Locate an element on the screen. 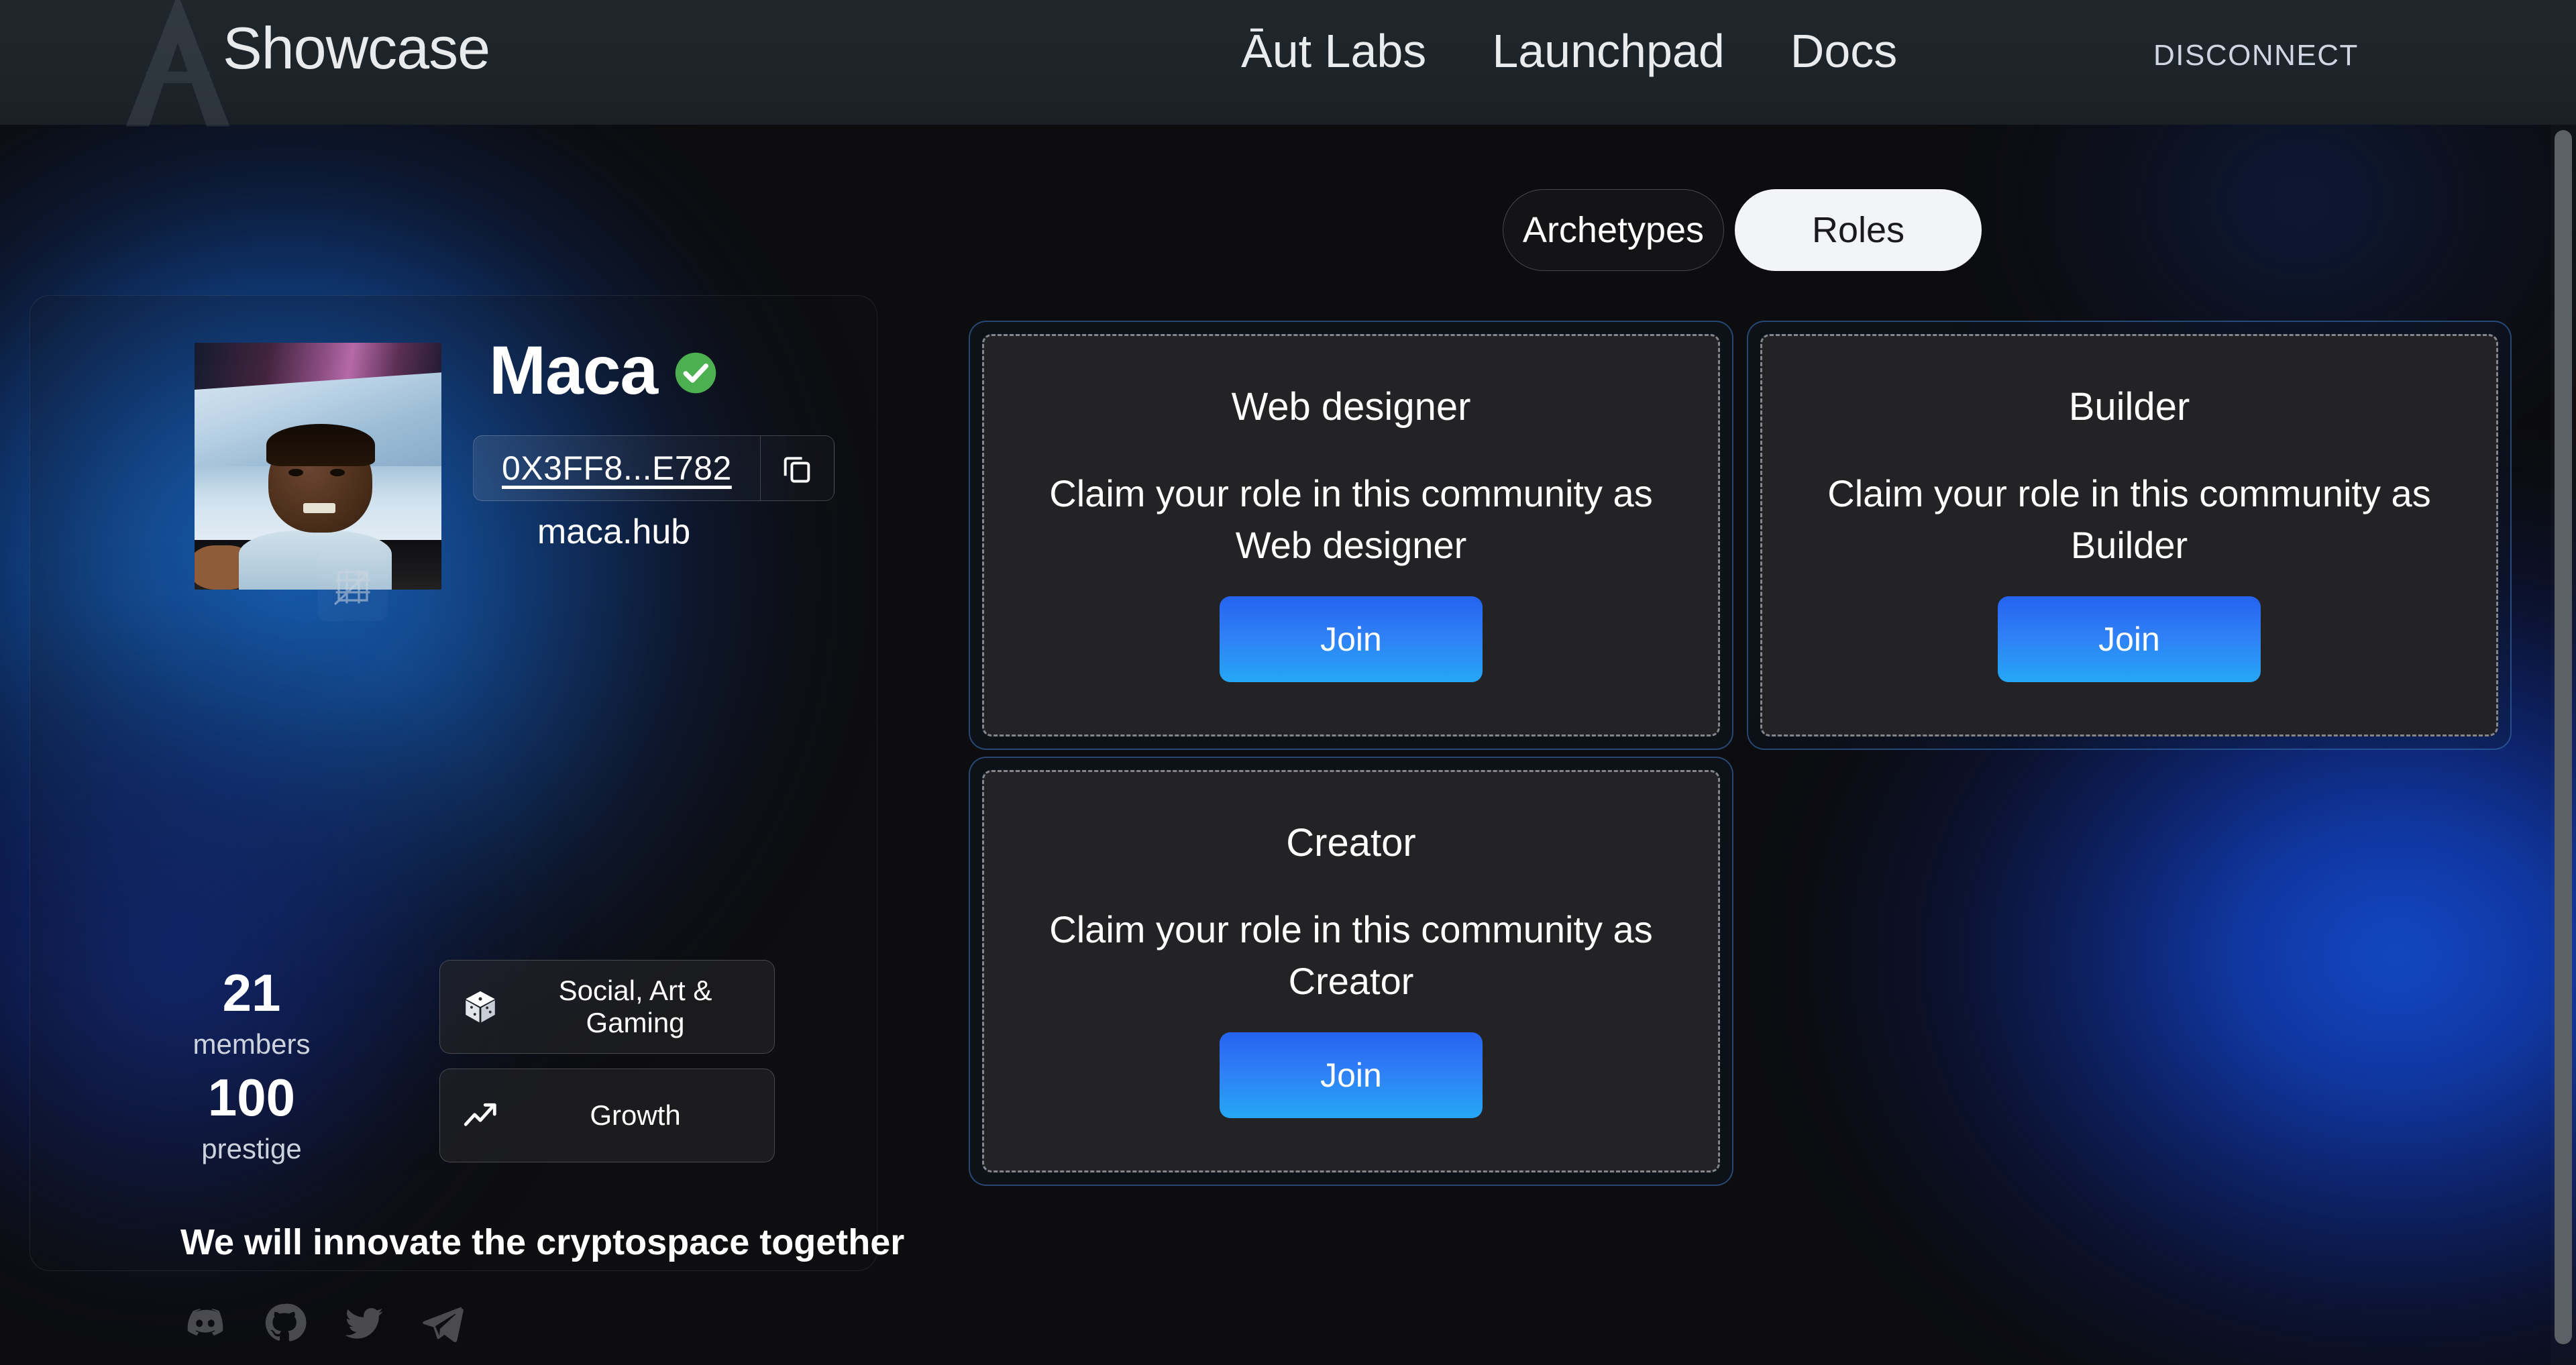 Image resolution: width=2576 pixels, height=1365 pixels. edit-image-icon is located at coordinates (352, 586).